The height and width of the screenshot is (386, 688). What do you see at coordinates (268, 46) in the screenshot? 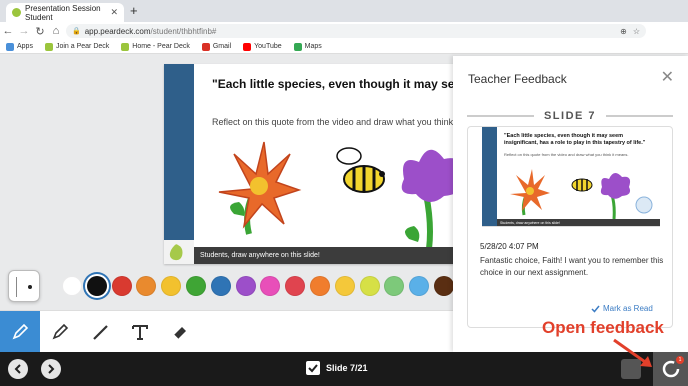
I see `bookmark-label: YouTube` at bounding box center [268, 46].